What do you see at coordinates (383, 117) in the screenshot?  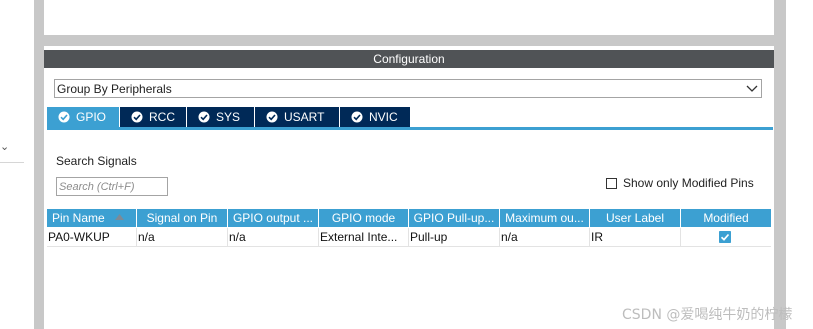 I see `tab-nvic-label: NVIC` at bounding box center [383, 117].